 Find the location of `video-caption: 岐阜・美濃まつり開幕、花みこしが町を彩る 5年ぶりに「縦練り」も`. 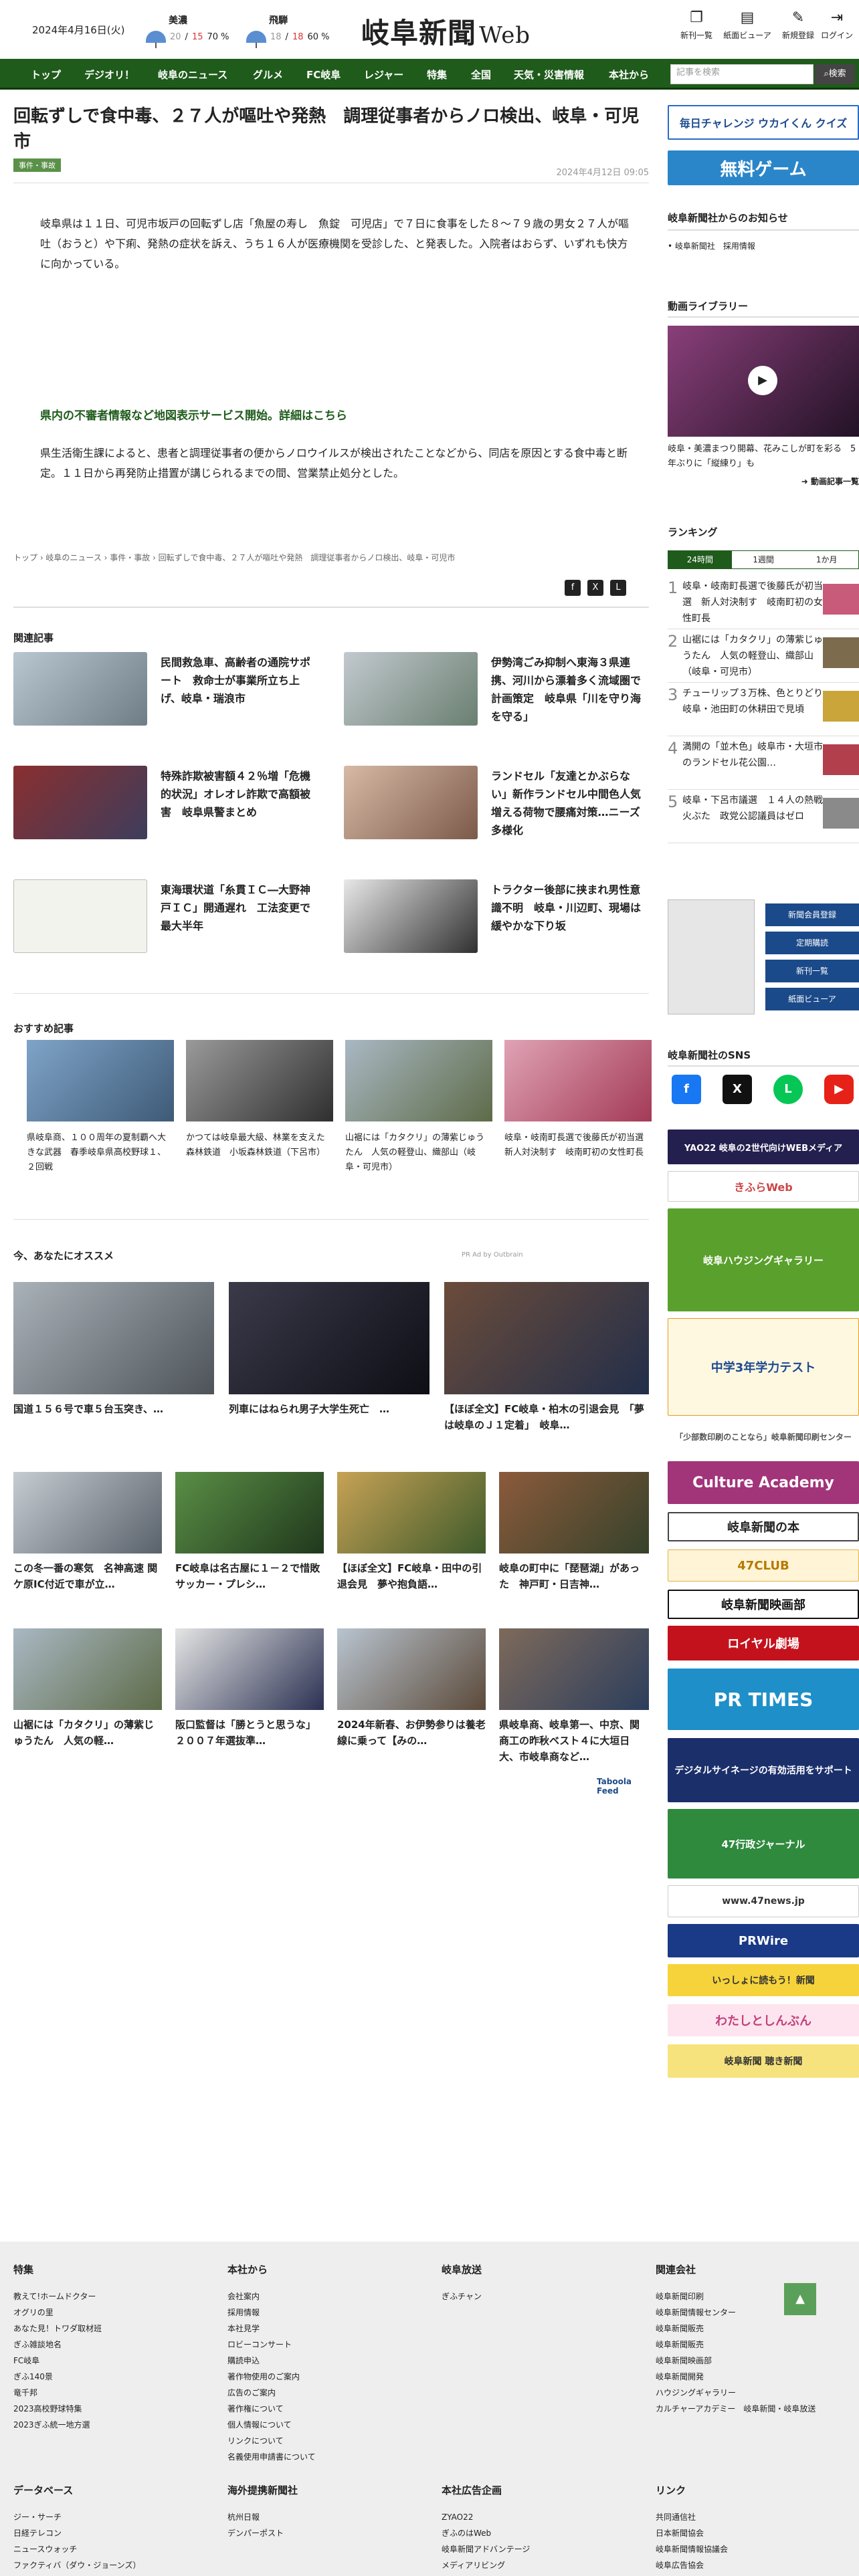

video-caption: 岐阜・美濃まつり開幕、花みこしが町を彩る 5年ぶりに「縦練り」も is located at coordinates (764, 457).